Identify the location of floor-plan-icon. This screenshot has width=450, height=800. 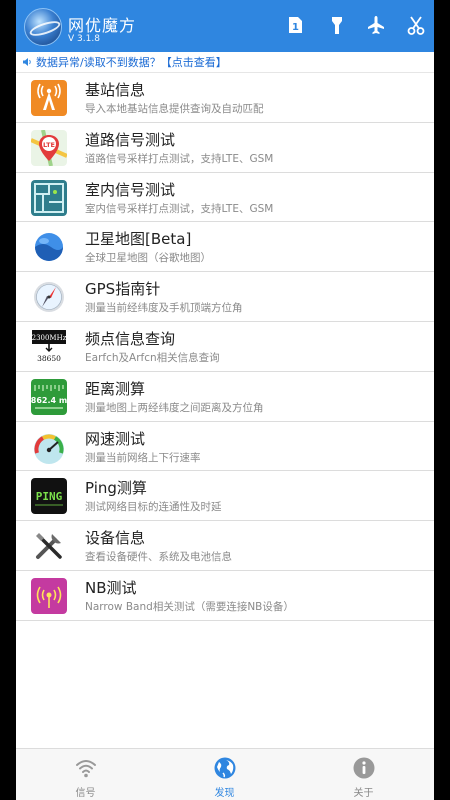
(49, 197).